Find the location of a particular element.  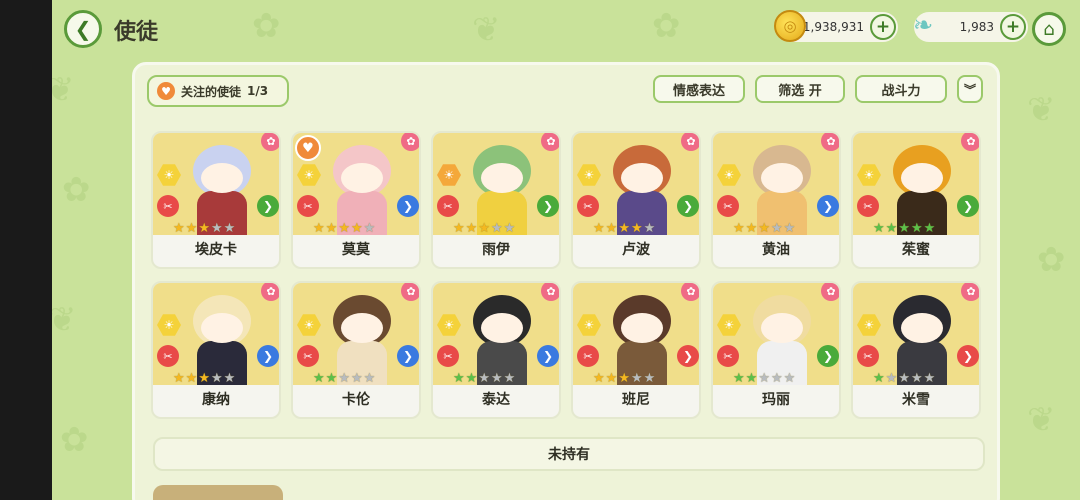

gold-counter: ◎ 1,938,931 + is located at coordinates (836, 26).